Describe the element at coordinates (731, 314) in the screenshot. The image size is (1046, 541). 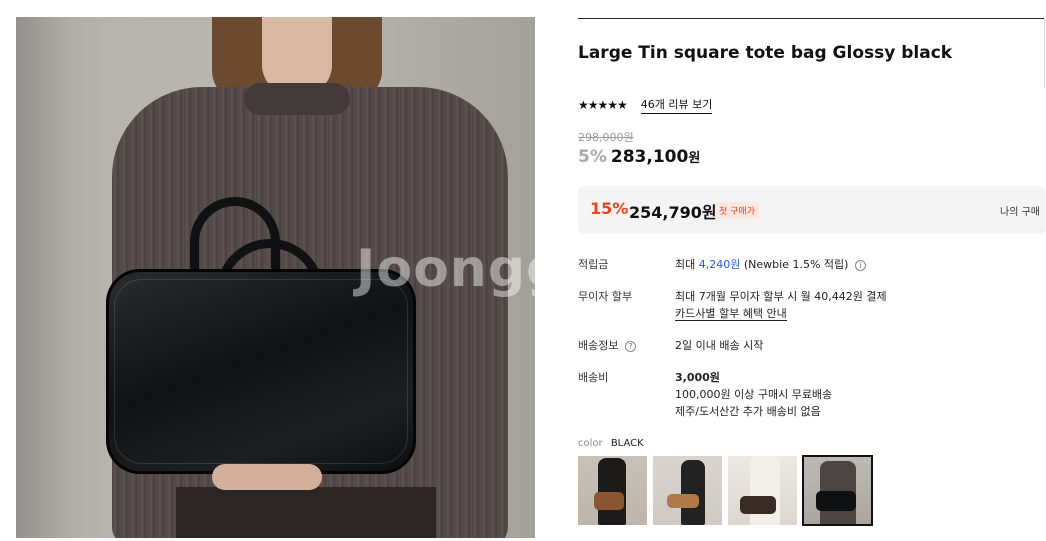
I see `installment-benefit-link: 카드사별 할부 혜택 안내` at that location.